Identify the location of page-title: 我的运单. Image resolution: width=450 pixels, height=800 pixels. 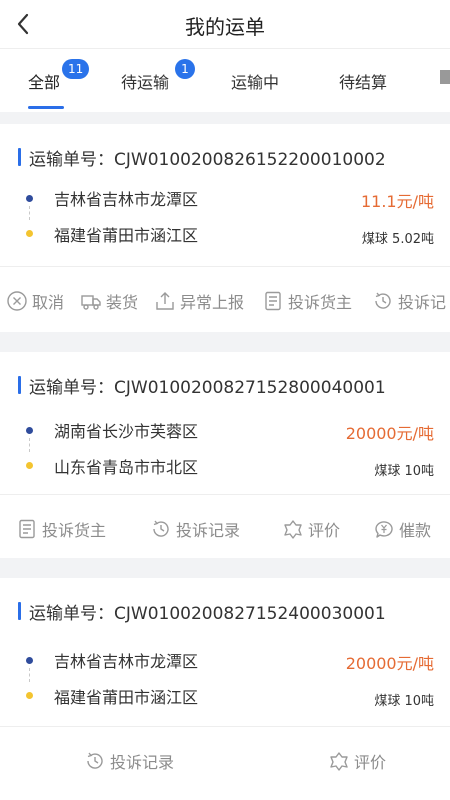
(225, 27).